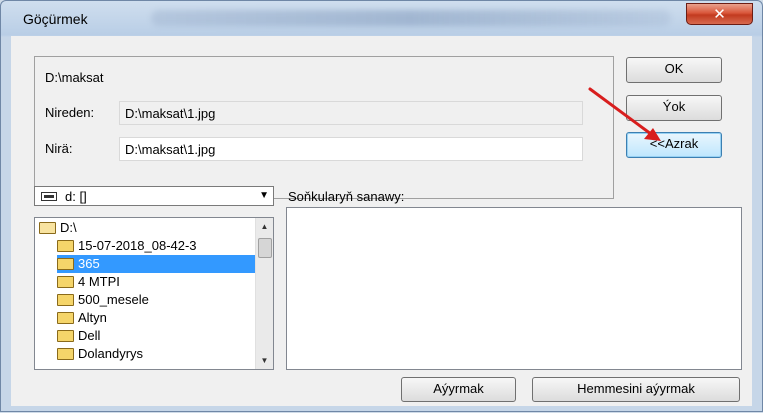 This screenshot has width=763, height=413. Describe the element at coordinates (88, 282) in the screenshot. I see `tree-item: 4 MTPI` at that location.